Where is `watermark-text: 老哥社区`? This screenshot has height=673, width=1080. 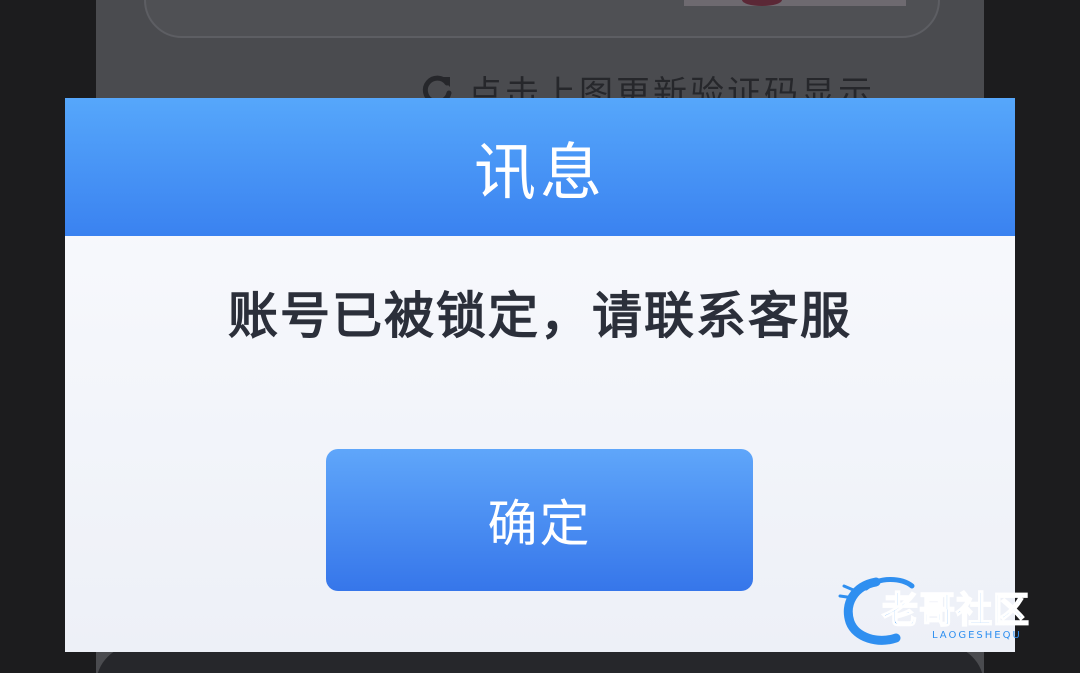
watermark-text: 老哥社区 is located at coordinates (956, 610).